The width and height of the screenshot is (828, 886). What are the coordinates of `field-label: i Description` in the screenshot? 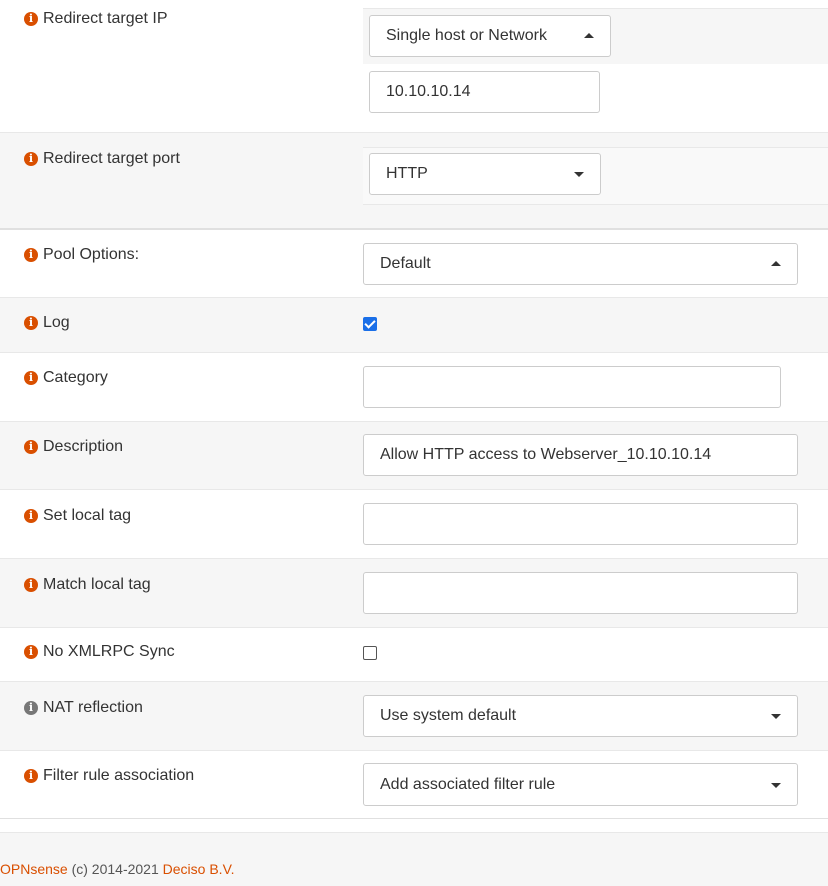 It's located at (73, 447).